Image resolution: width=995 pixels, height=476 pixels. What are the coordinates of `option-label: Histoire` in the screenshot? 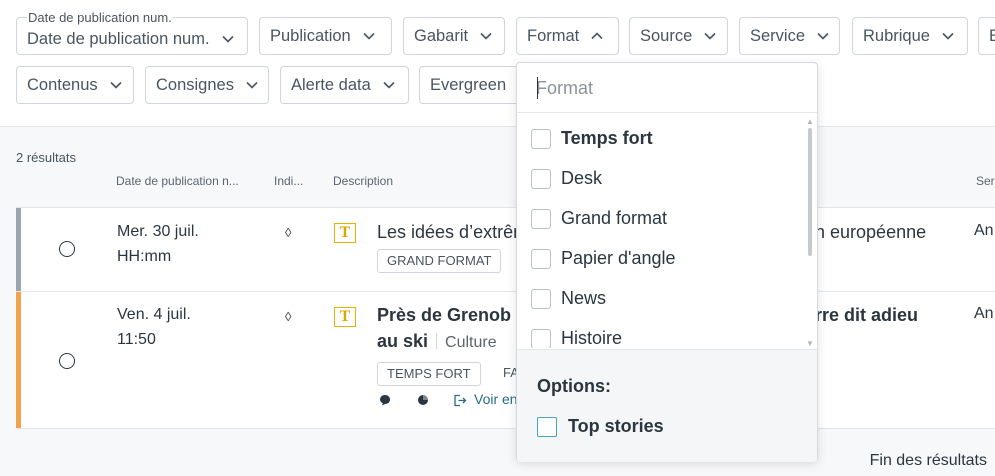 It's located at (592, 338).